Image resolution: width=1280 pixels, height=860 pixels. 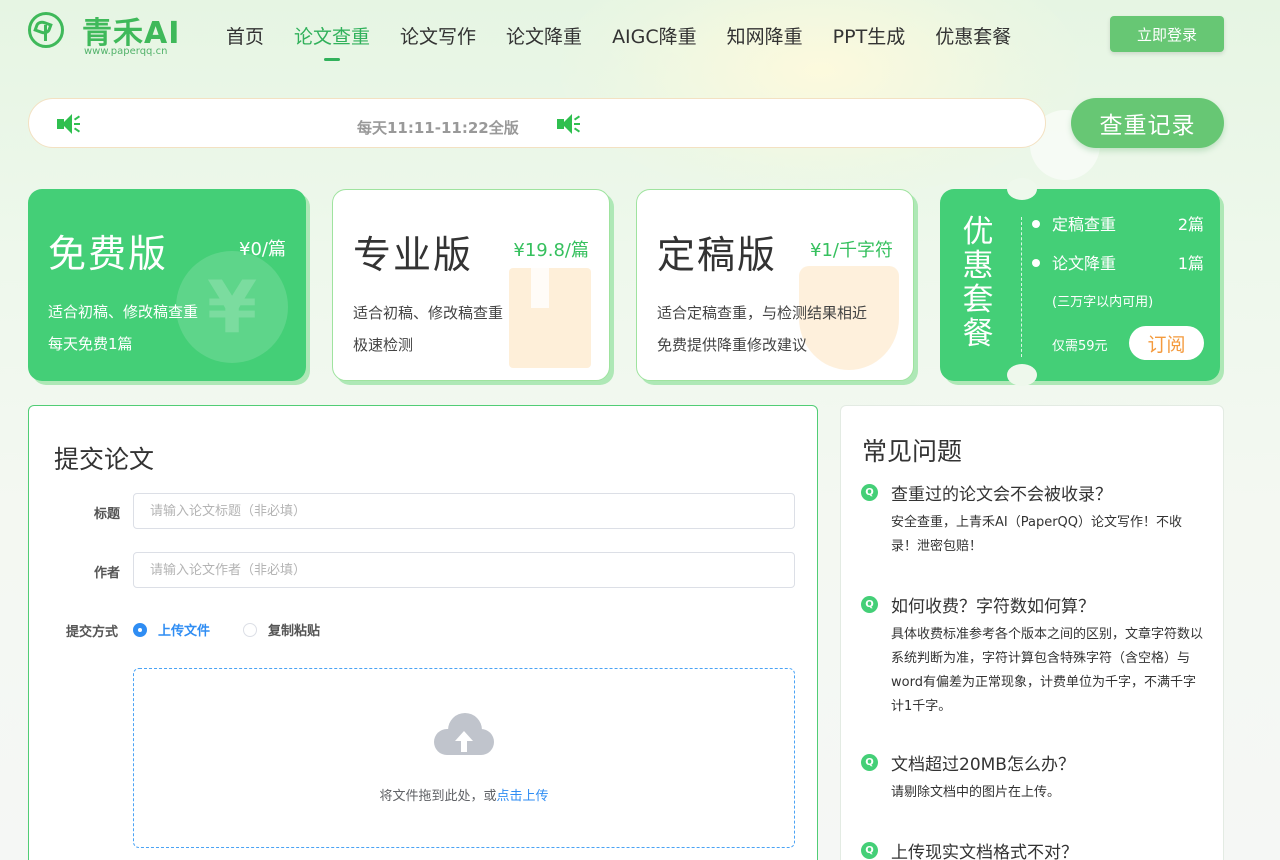 What do you see at coordinates (869, 35) in the screenshot?
I see `nav-ppt-generate: PPT生成` at bounding box center [869, 35].